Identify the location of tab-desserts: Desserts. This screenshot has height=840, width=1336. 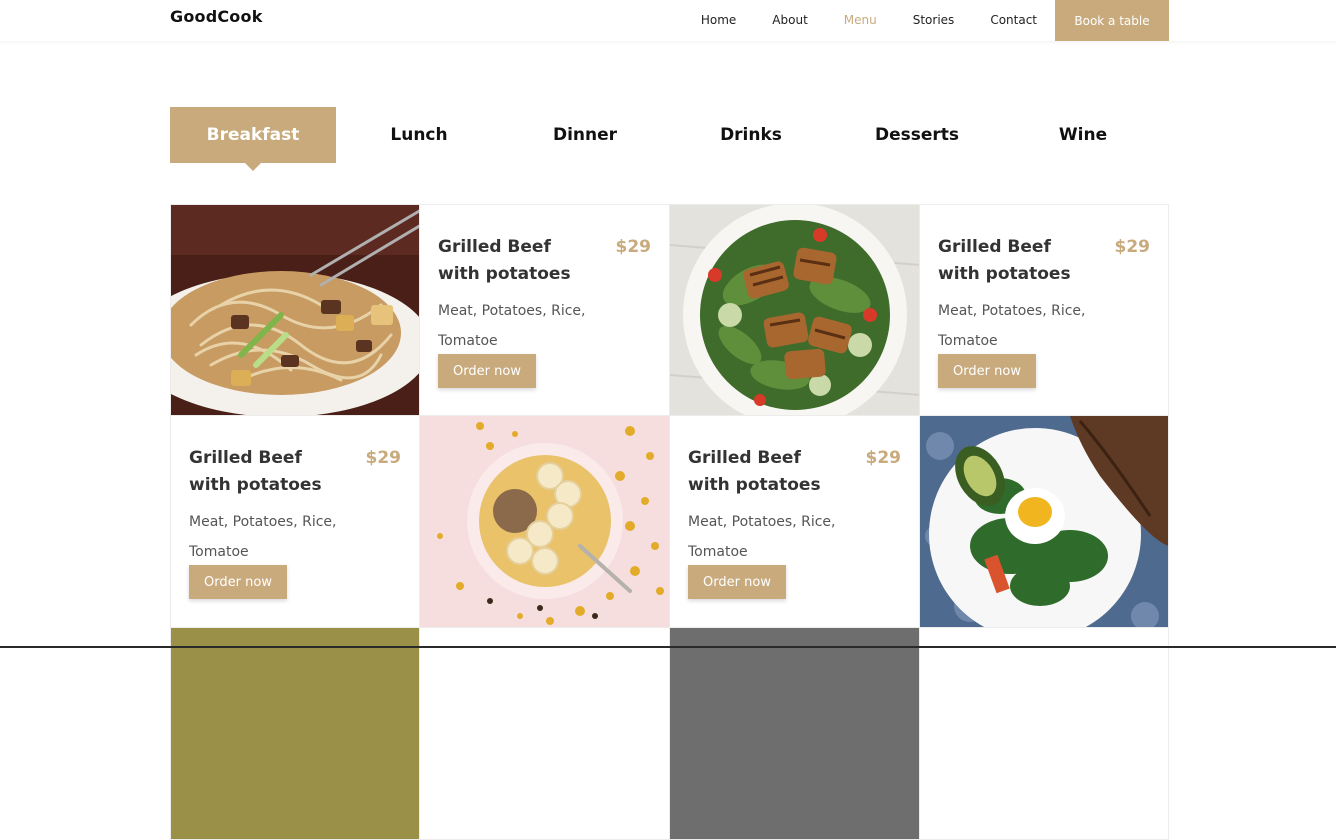
(917, 135).